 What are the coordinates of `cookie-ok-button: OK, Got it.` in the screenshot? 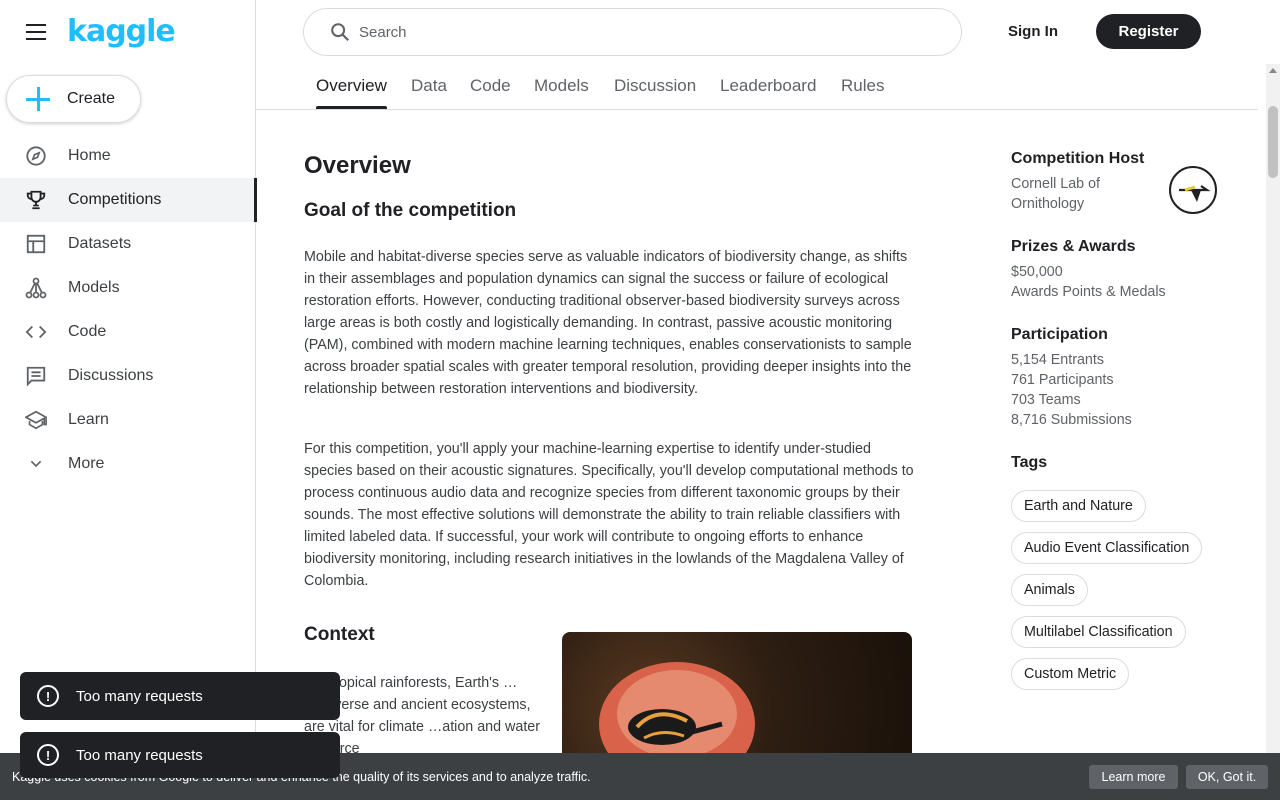 It's located at (1227, 777).